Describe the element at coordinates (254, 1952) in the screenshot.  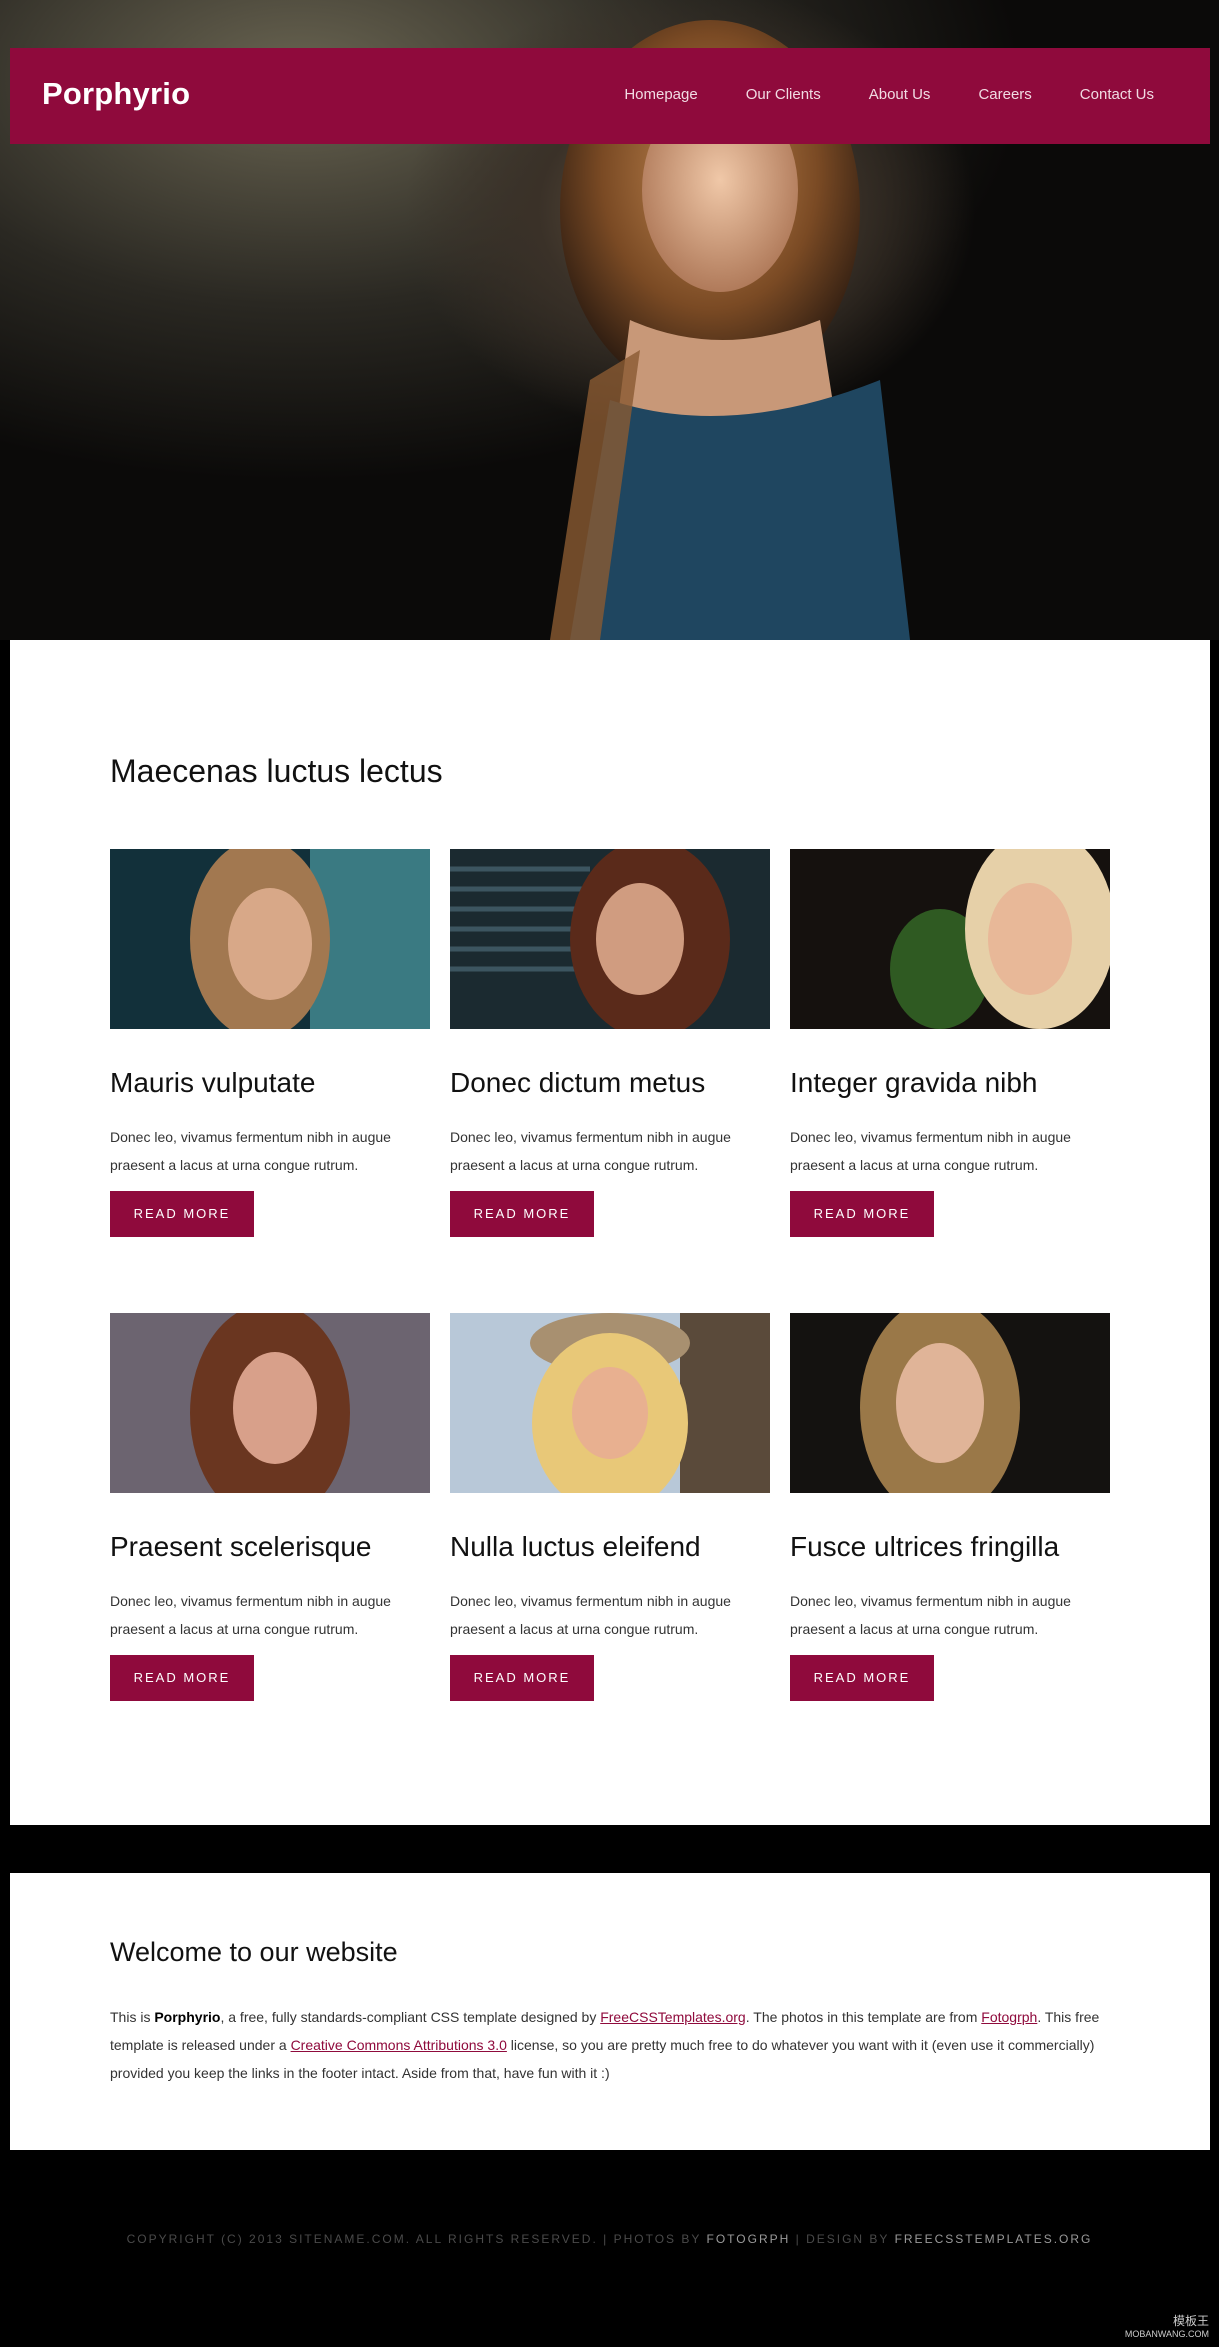
I see `welcome-title: Welcome to our website` at that location.